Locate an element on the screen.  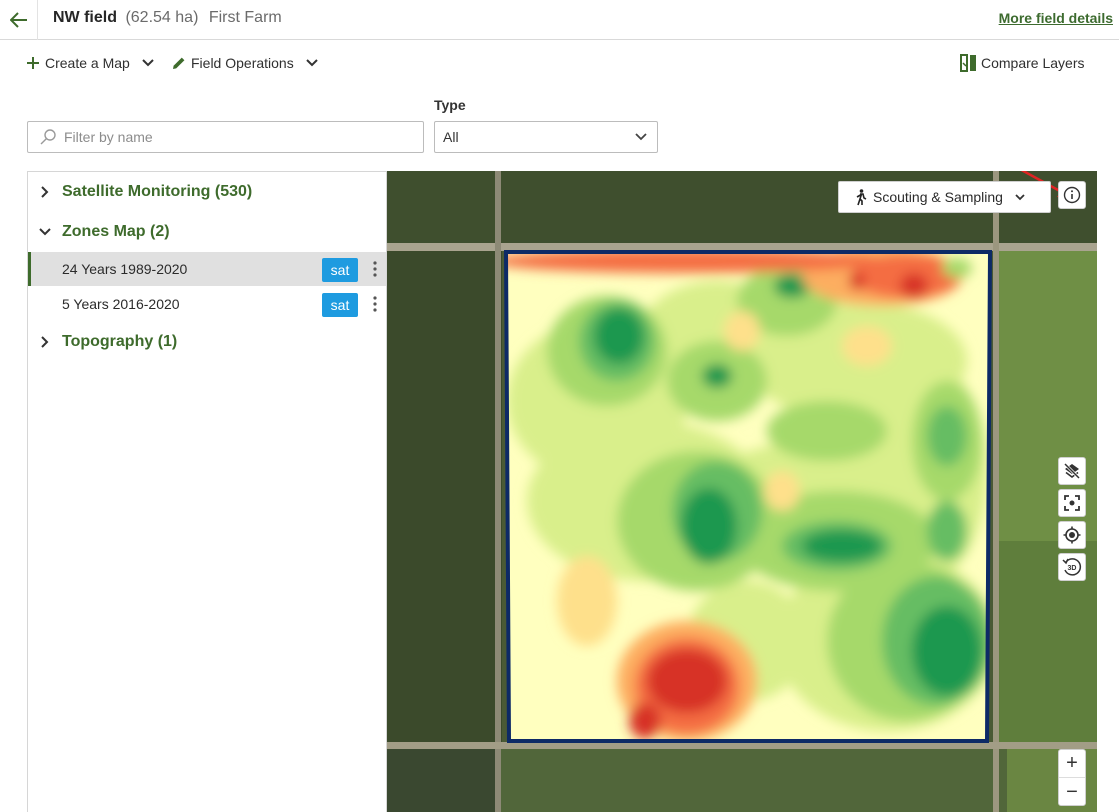
search-icon is located at coordinates (48, 137).